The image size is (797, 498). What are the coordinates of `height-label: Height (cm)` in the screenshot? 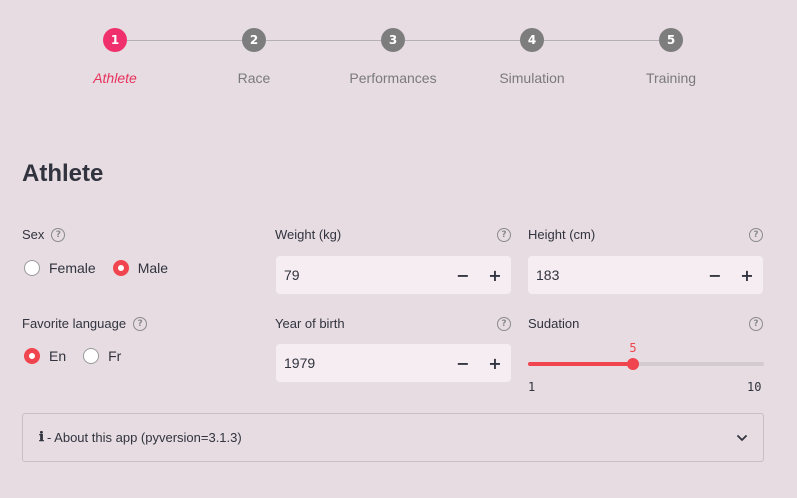 It's located at (562, 234).